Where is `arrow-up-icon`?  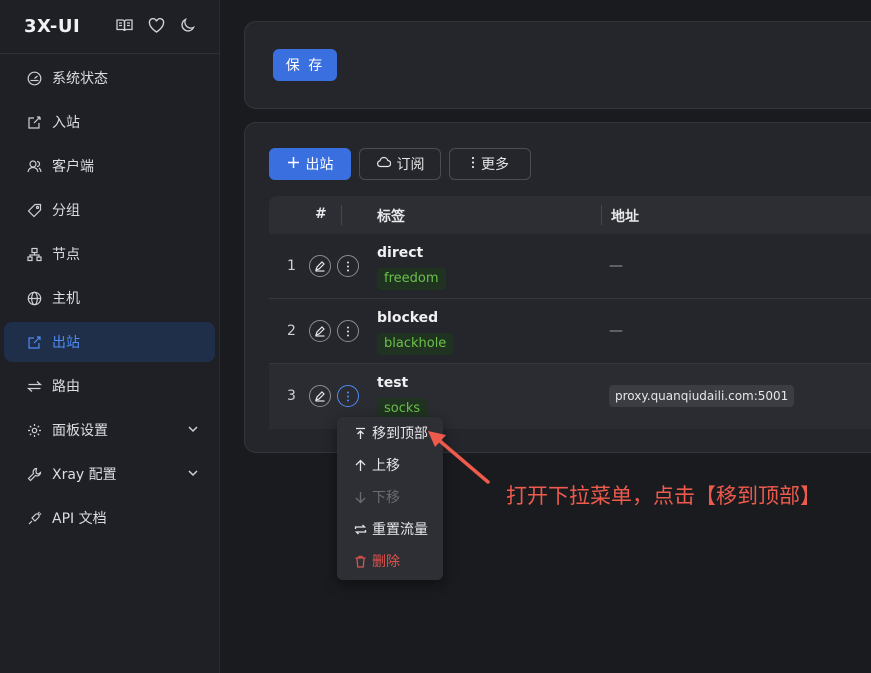 arrow-up-icon is located at coordinates (360, 465).